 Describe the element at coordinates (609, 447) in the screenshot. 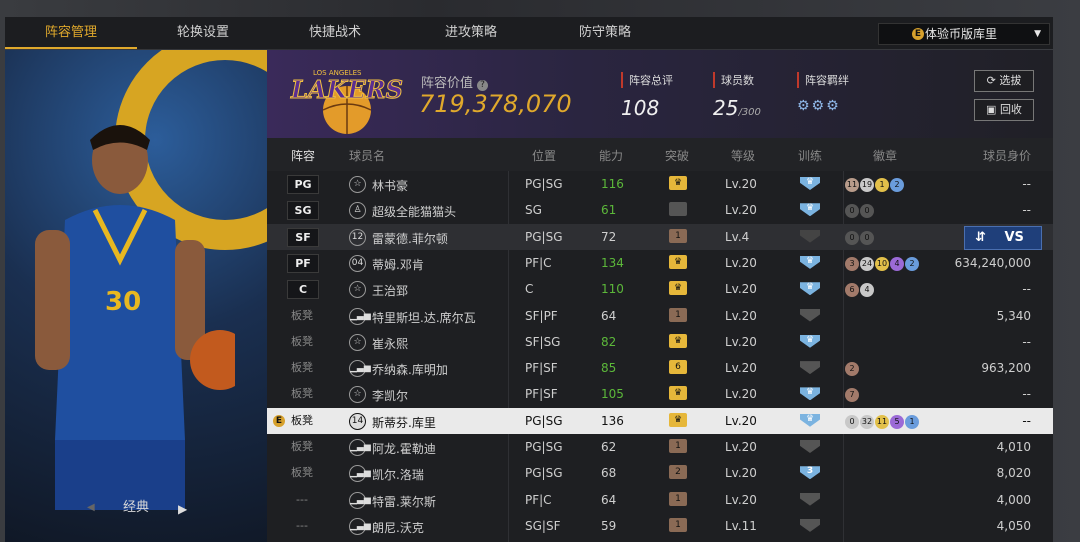

I see `player-ability: 62` at that location.